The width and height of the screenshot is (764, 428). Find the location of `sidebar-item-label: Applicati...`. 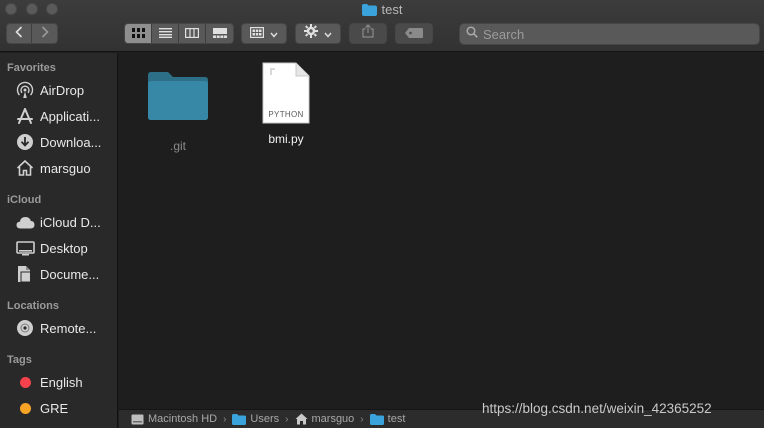

sidebar-item-label: Applicati... is located at coordinates (70, 116).